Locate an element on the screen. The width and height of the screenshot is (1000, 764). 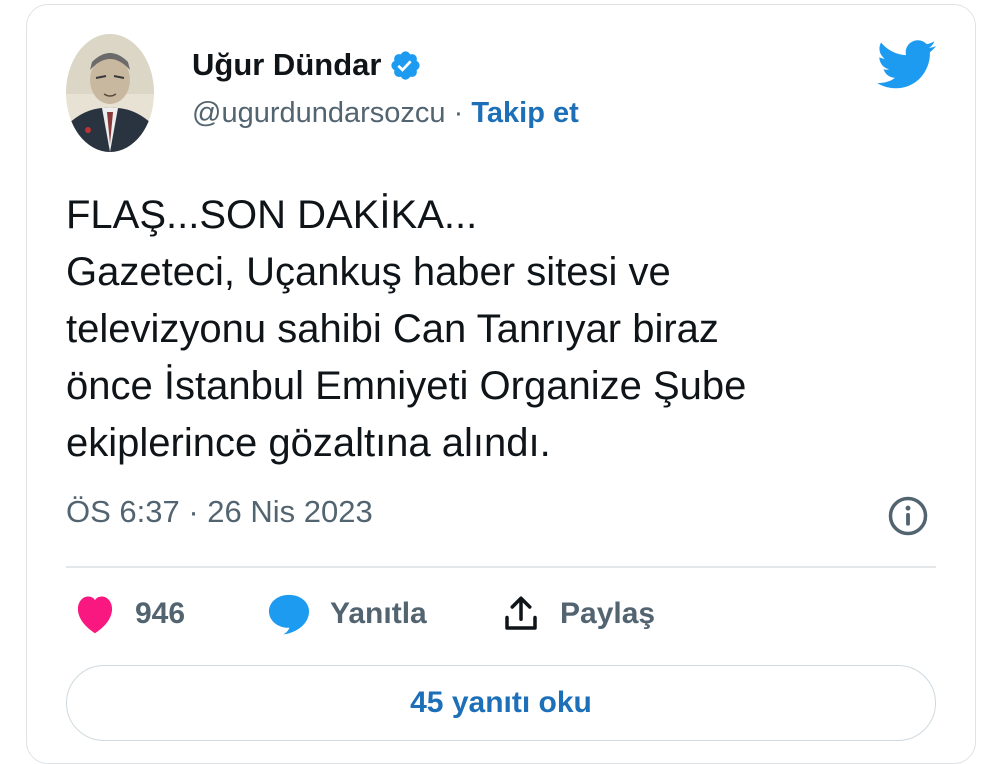
share-button: Paylaş is located at coordinates (577, 614).